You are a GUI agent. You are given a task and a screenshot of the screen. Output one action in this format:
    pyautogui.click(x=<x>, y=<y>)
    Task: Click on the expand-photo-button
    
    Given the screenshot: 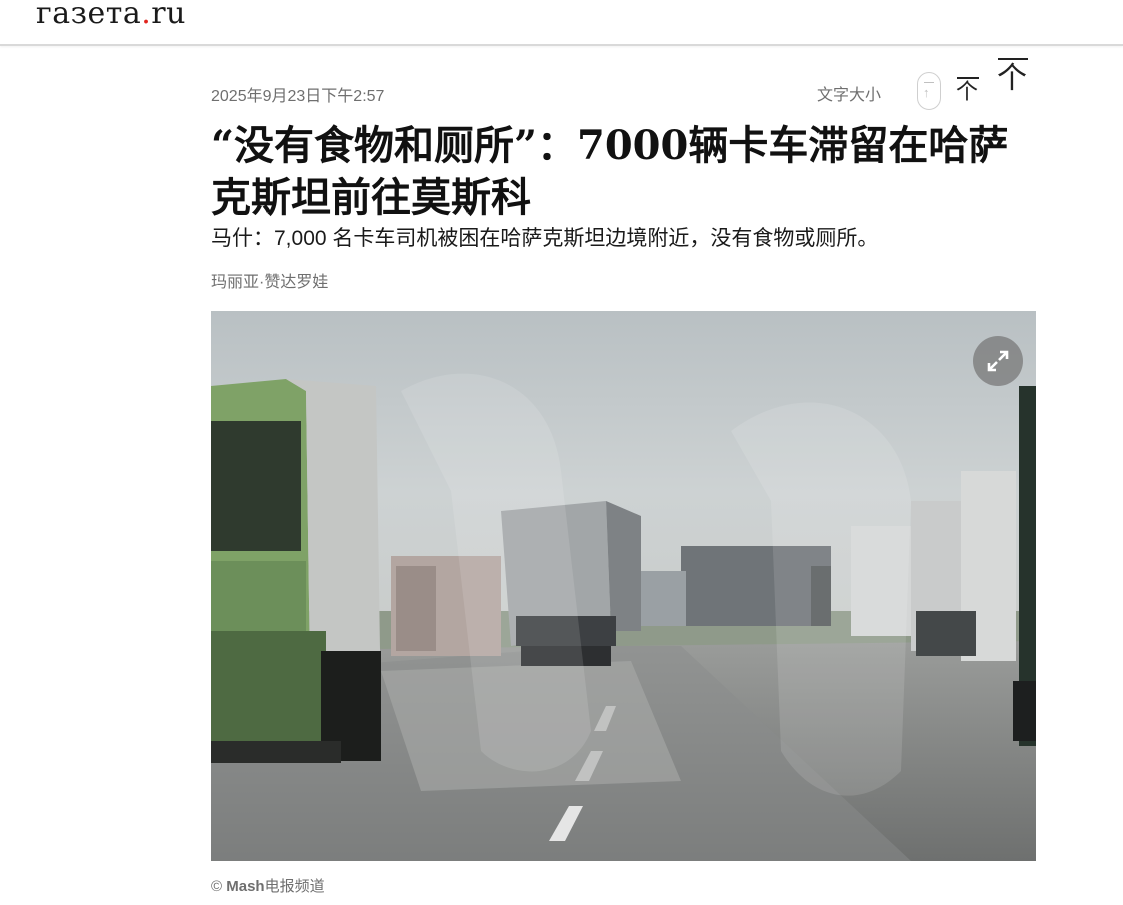 What is the action you would take?
    pyautogui.click(x=998, y=361)
    